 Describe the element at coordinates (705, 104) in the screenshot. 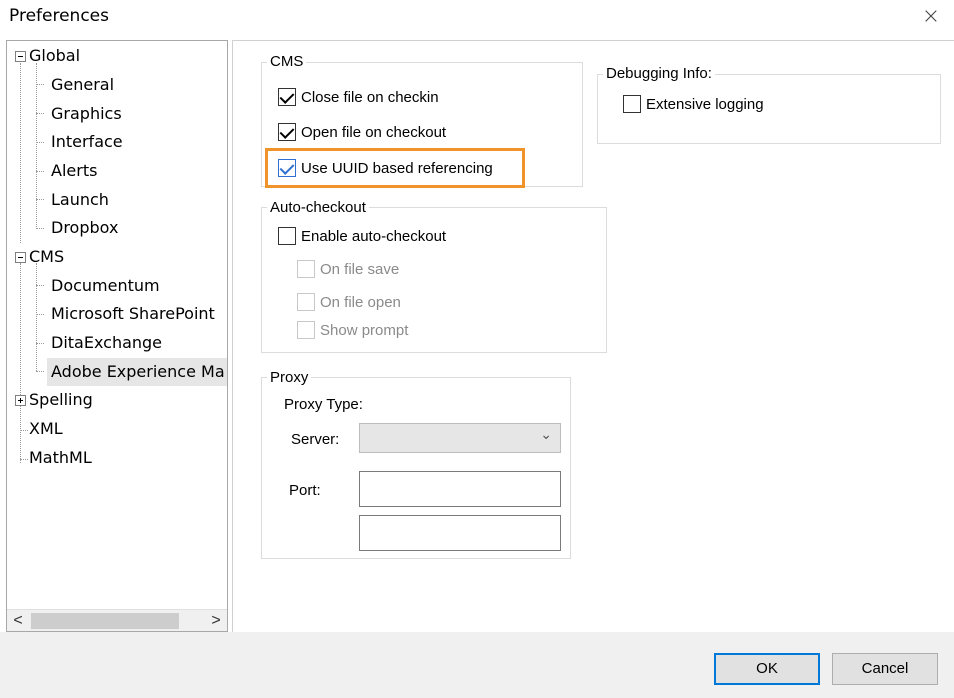

I see `extensive-logging-label: Extensive logging` at that location.